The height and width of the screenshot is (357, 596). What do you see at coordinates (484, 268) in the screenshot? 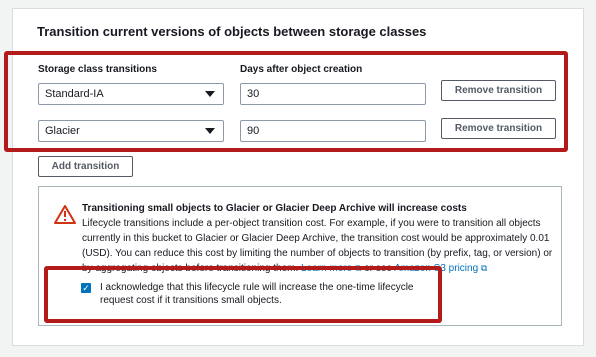
I see `external-link-icon: ⧉` at bounding box center [484, 268].